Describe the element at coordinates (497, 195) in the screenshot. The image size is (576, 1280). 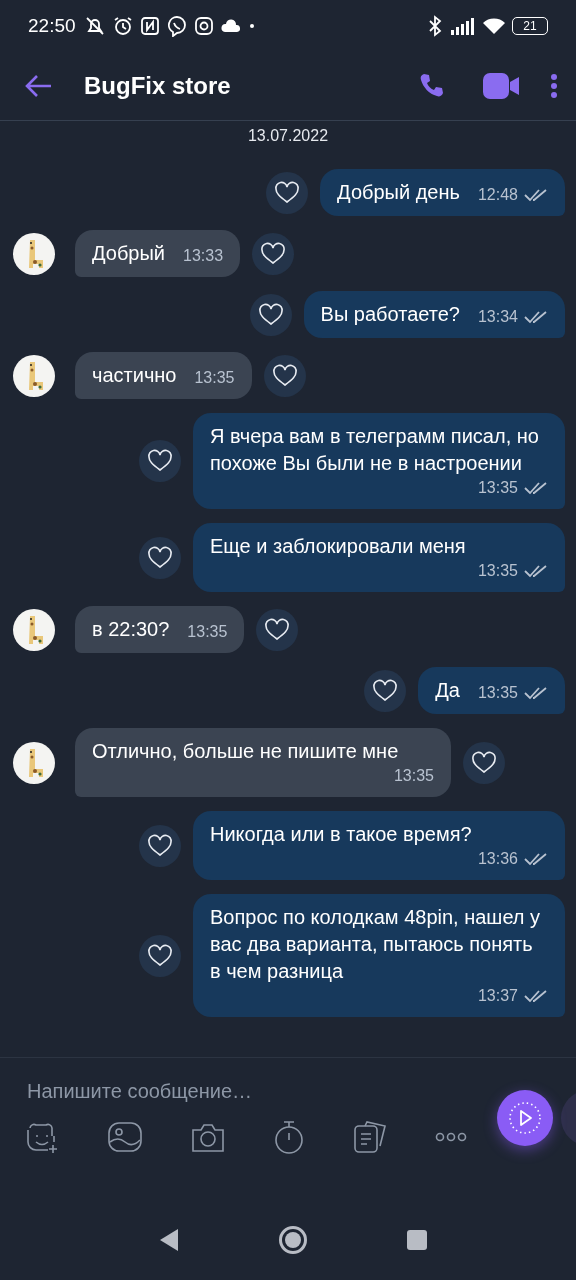
I see `message-time: 12:48` at that location.